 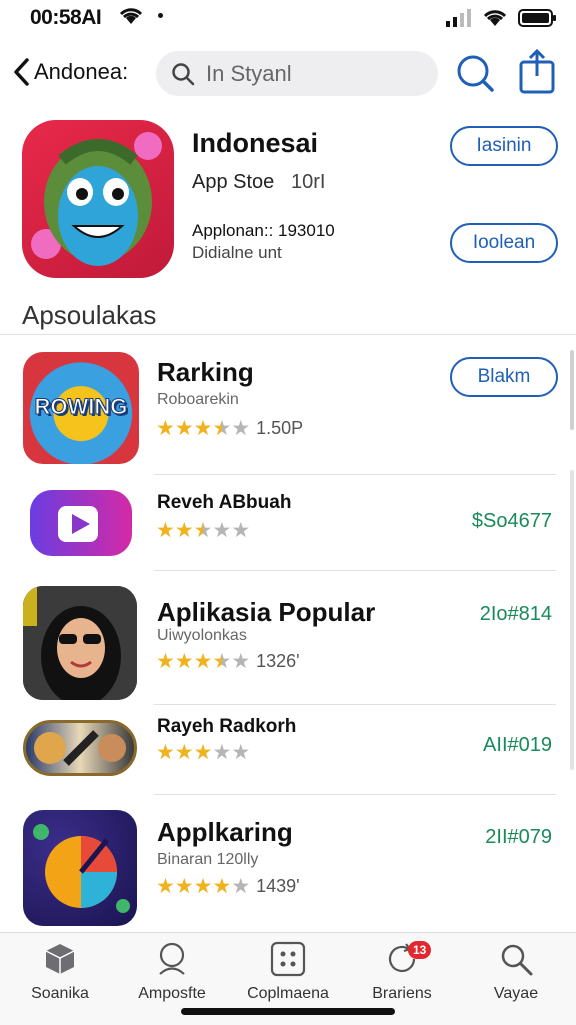 What do you see at coordinates (205, 372) in the screenshot?
I see `app-name: Rarking` at bounding box center [205, 372].